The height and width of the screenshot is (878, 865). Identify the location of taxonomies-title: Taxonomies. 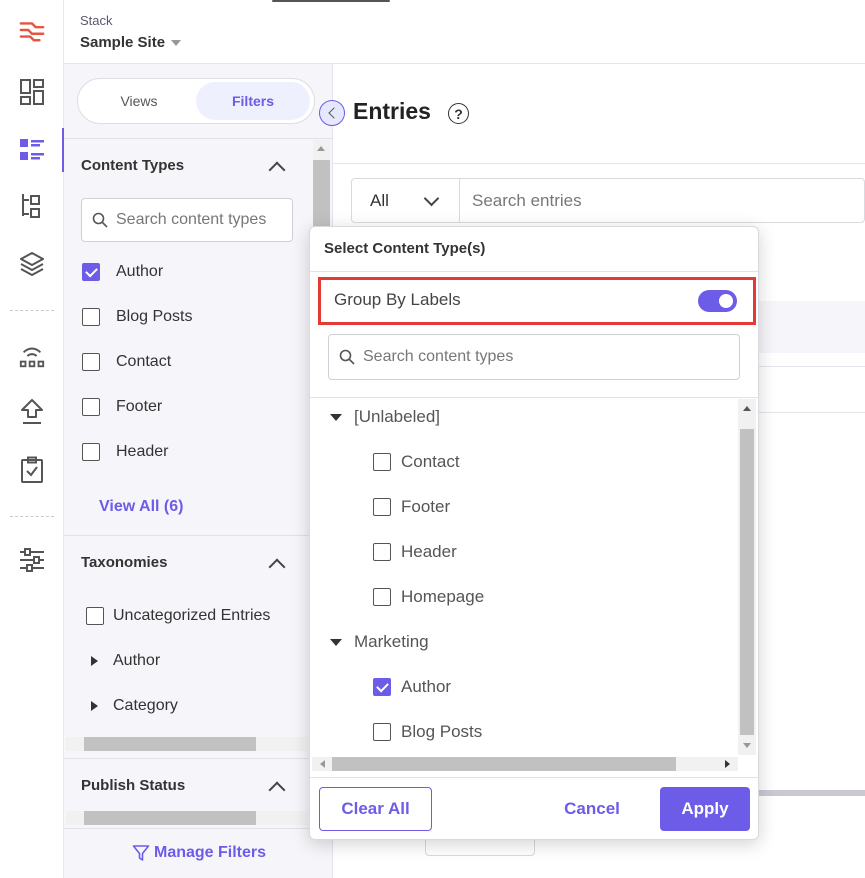
(124, 562).